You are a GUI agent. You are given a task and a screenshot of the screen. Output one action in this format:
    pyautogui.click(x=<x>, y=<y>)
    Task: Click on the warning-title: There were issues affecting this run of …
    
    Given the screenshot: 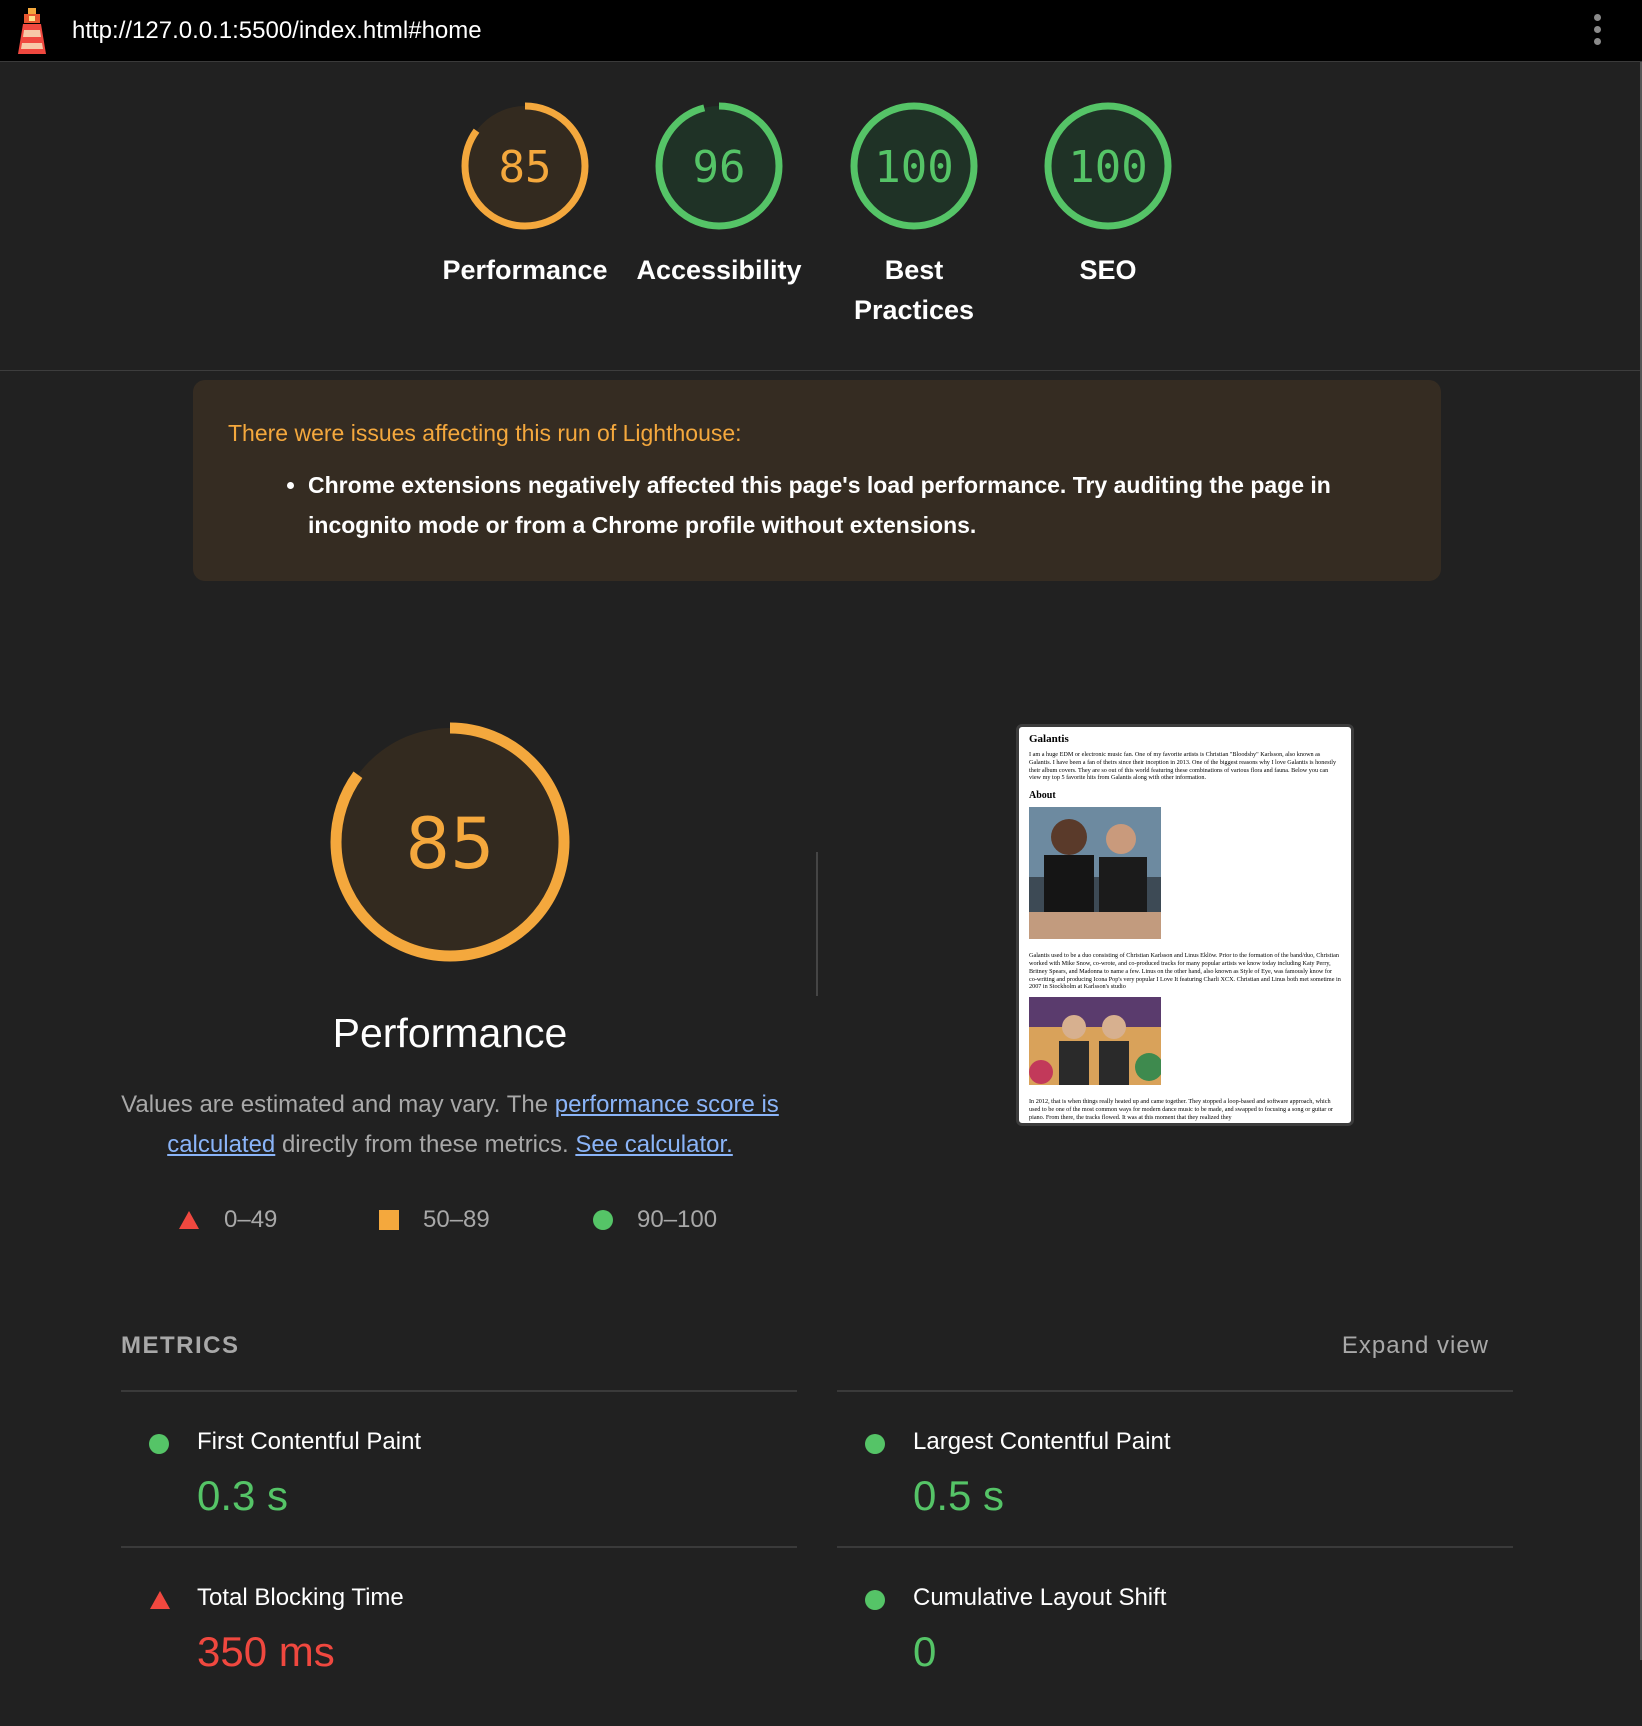 What is the action you would take?
    pyautogui.click(x=485, y=433)
    